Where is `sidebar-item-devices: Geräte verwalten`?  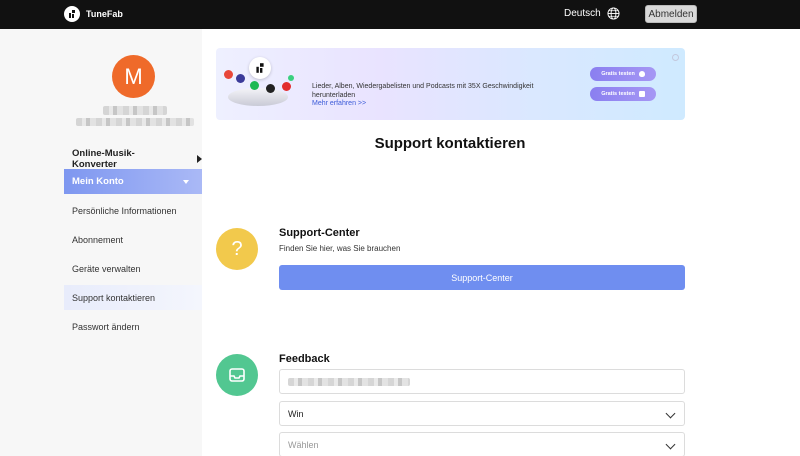
sidebar-item-devices: Geräte verwalten is located at coordinates (133, 268).